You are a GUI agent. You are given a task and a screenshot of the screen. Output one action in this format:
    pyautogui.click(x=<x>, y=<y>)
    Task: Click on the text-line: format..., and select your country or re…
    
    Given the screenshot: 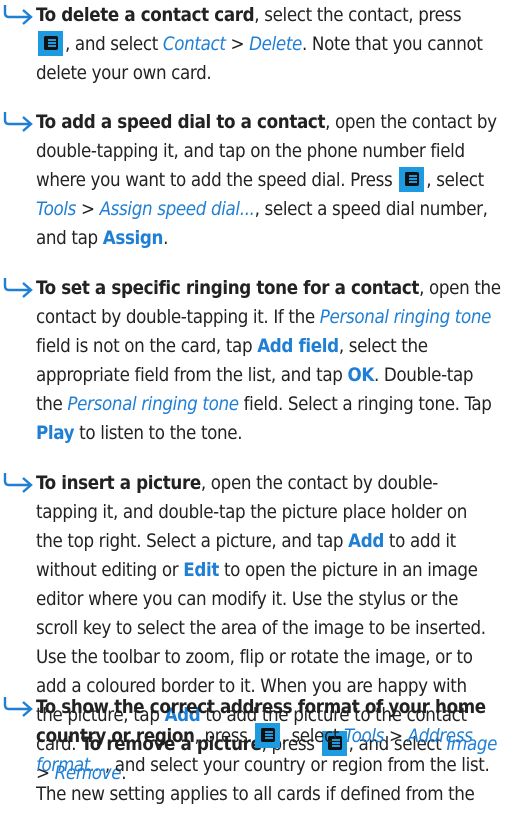 What is the action you would take?
    pyautogui.click(x=263, y=765)
    